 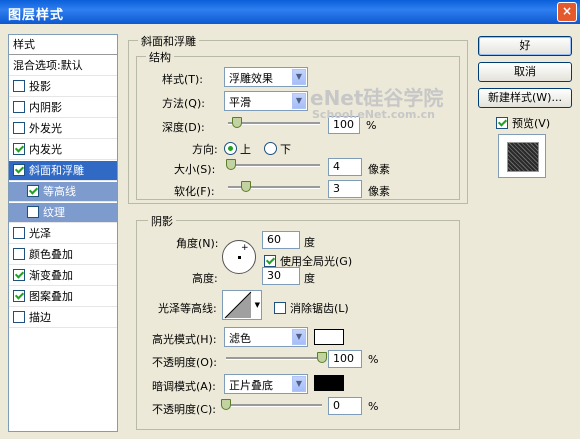 I want to click on antialias-checkbox, so click(x=280, y=308).